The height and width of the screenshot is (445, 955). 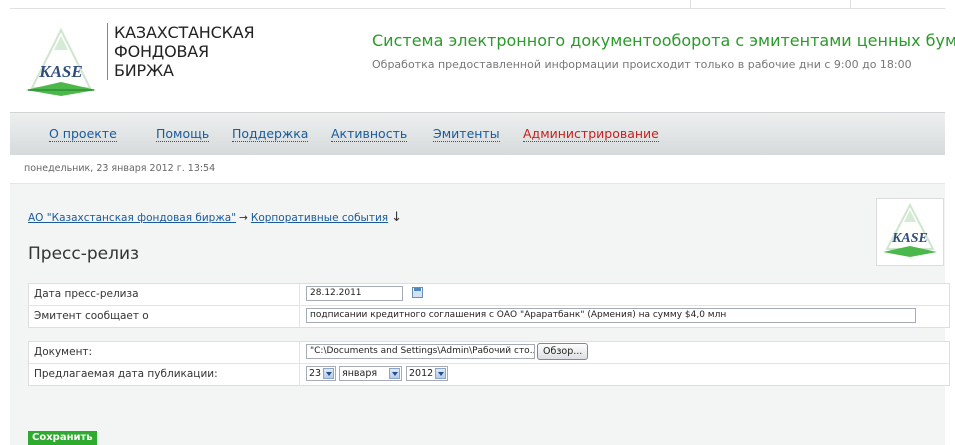 What do you see at coordinates (315, 373) in the screenshot?
I see `day-value: 23` at bounding box center [315, 373].